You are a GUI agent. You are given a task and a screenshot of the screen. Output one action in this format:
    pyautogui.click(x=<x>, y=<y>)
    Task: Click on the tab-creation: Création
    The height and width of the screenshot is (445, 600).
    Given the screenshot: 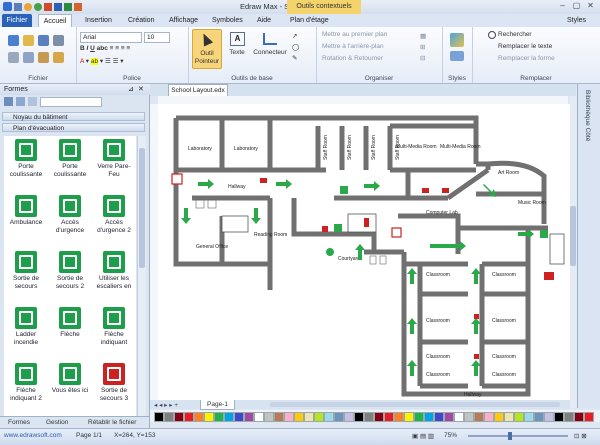 What is the action you would take?
    pyautogui.click(x=141, y=20)
    